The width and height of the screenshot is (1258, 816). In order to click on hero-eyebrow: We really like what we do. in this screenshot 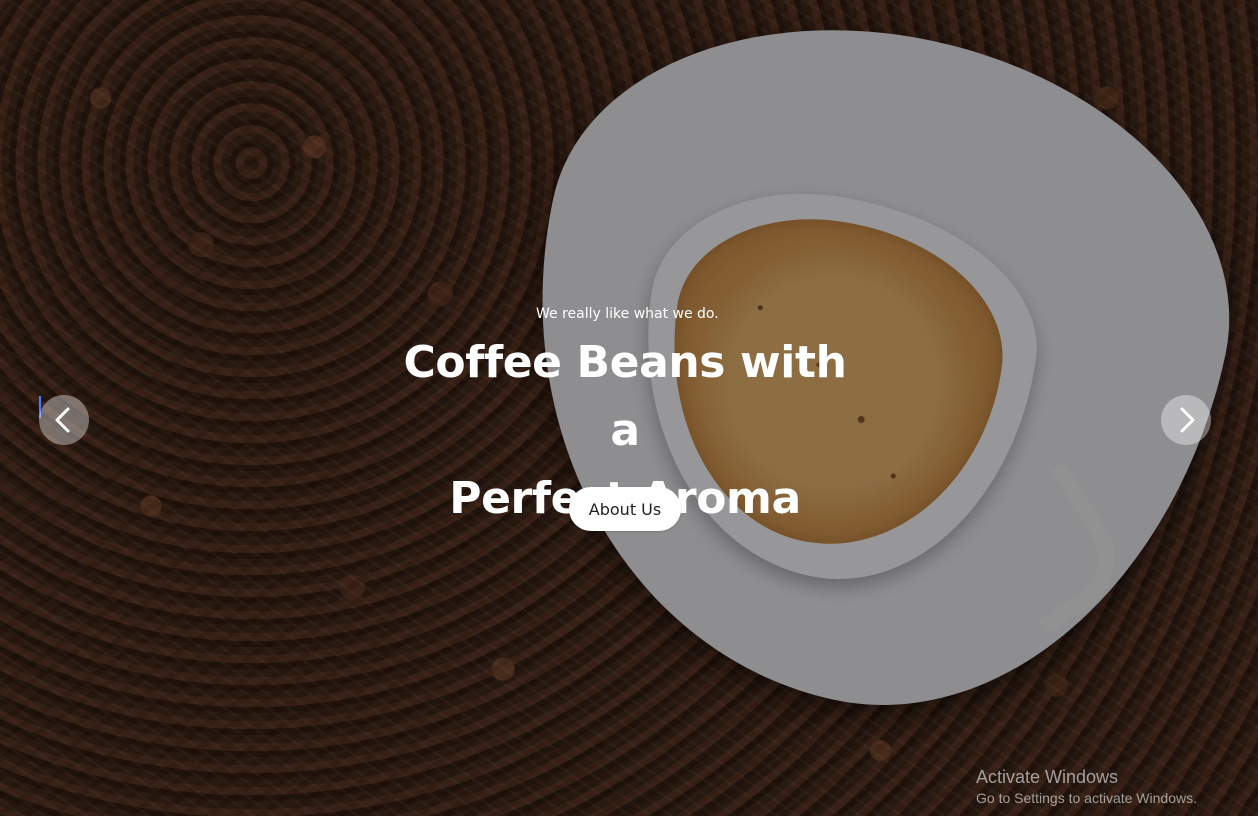, I will do `click(627, 314)`.